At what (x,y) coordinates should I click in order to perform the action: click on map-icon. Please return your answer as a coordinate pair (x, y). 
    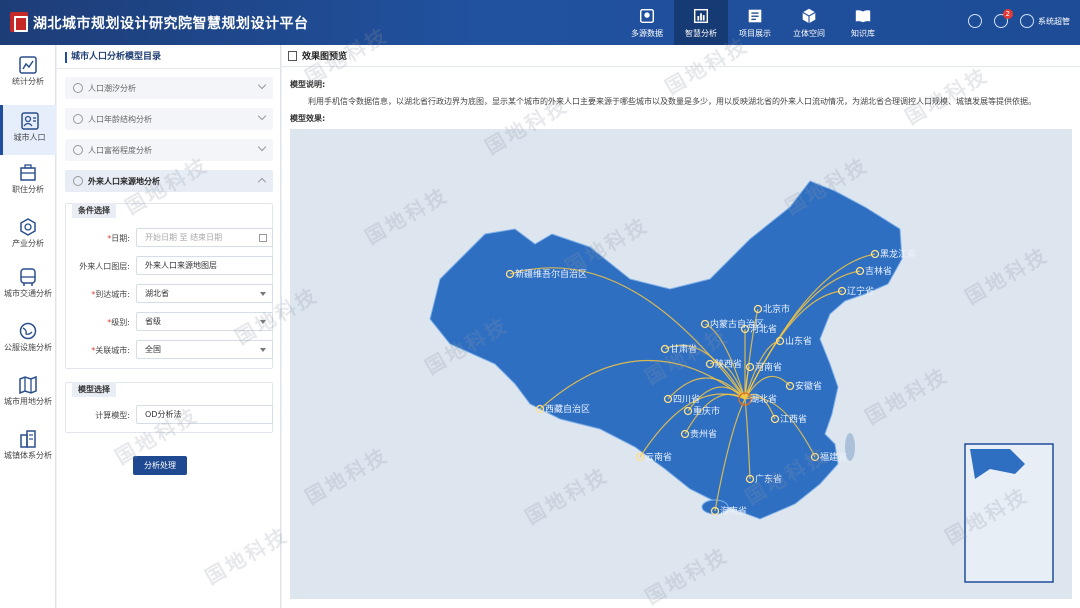
    Looking at the image, I should click on (28, 385).